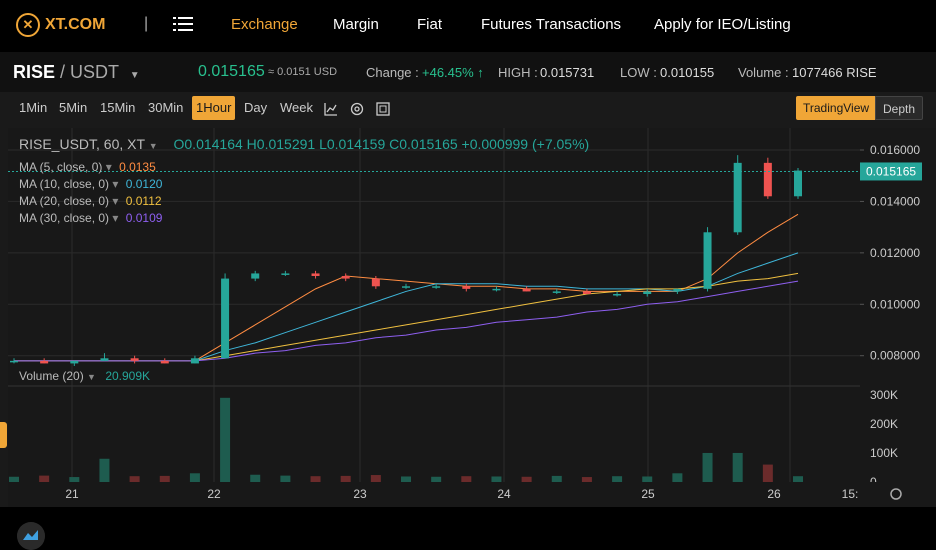 Image resolution: width=936 pixels, height=550 pixels. I want to click on price-tick-label: 0.010000, so click(895, 304).